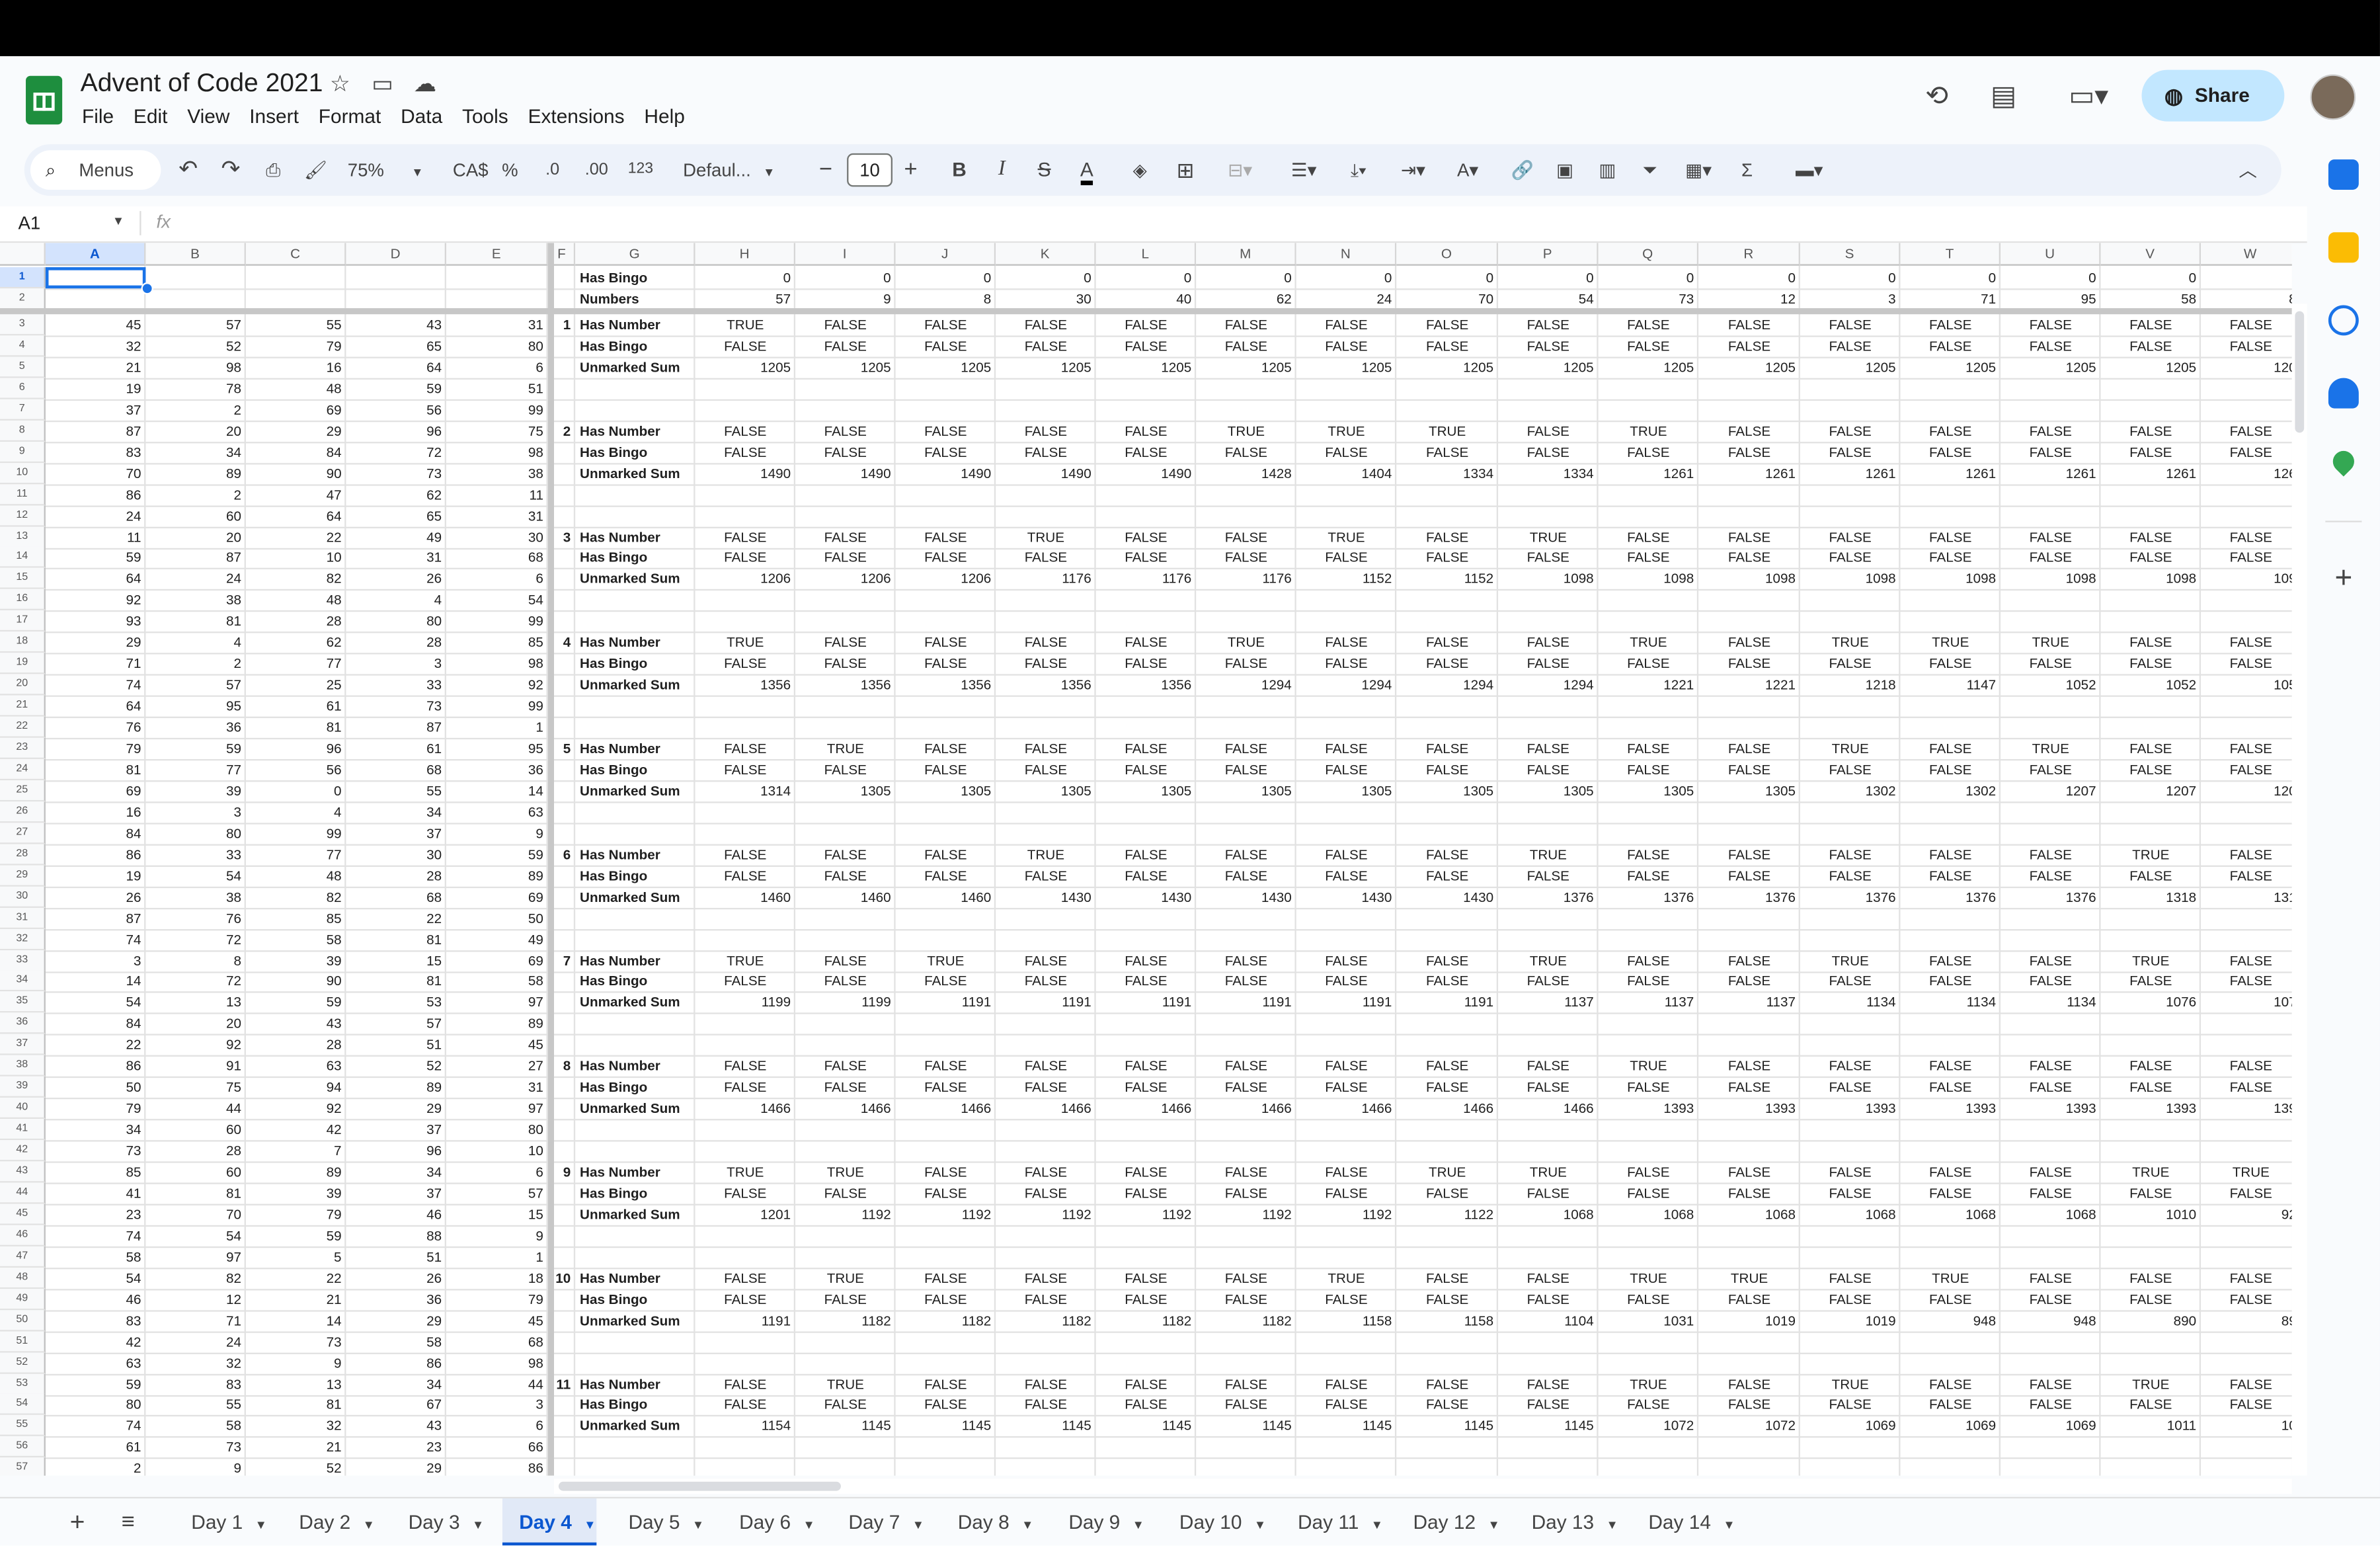  What do you see at coordinates (1046, 854) in the screenshot?
I see `cell-K28: TRUE` at bounding box center [1046, 854].